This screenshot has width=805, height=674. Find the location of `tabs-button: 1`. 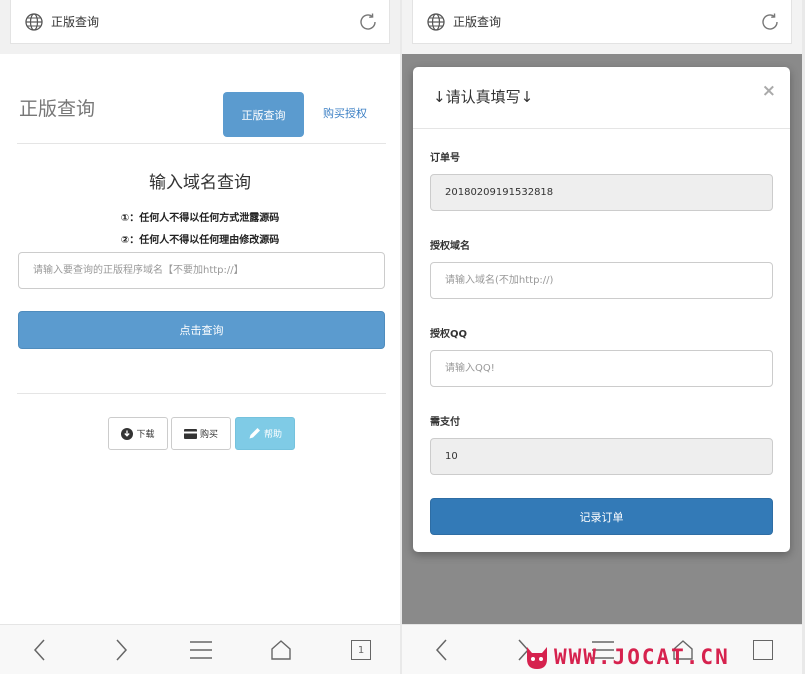

tabs-button: 1 is located at coordinates (361, 650).